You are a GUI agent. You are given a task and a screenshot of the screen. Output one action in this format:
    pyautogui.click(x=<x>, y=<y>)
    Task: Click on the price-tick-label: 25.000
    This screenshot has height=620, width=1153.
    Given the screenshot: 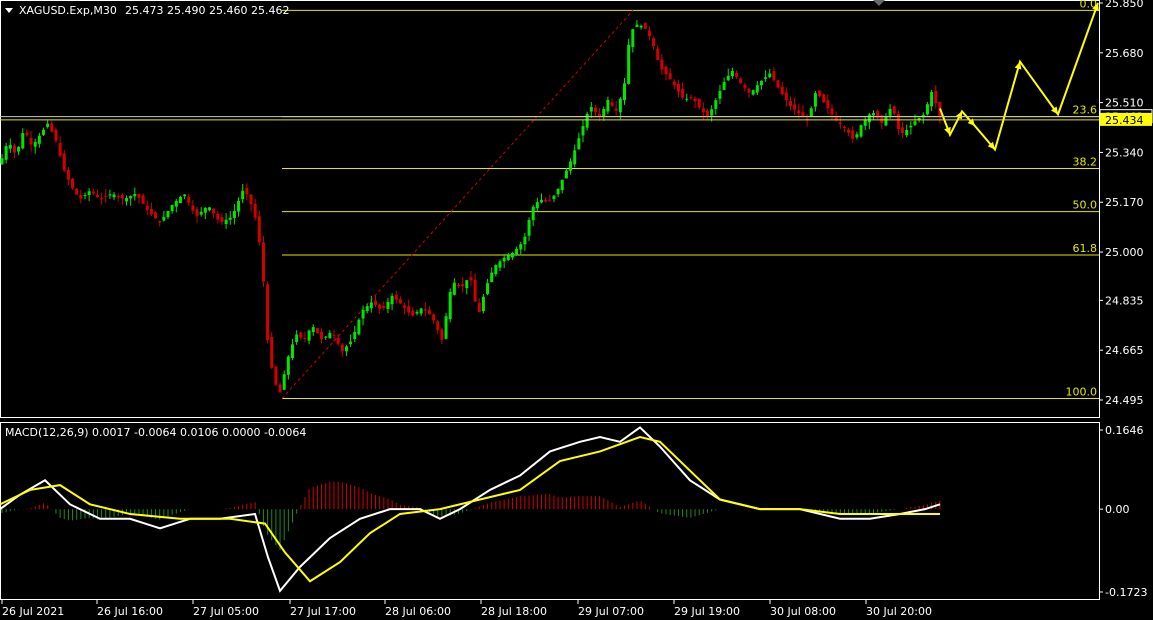 What is the action you would take?
    pyautogui.click(x=1124, y=252)
    